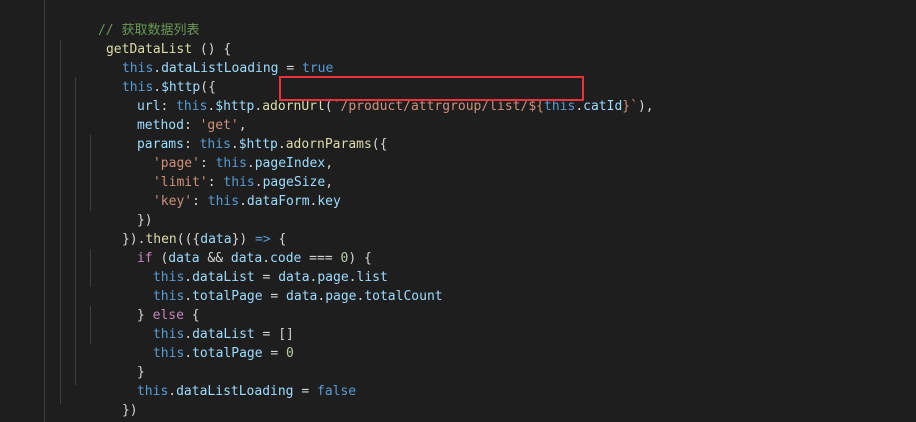 The image size is (916, 422). Describe the element at coordinates (431, 88) in the screenshot. I see `highlight-box` at that location.